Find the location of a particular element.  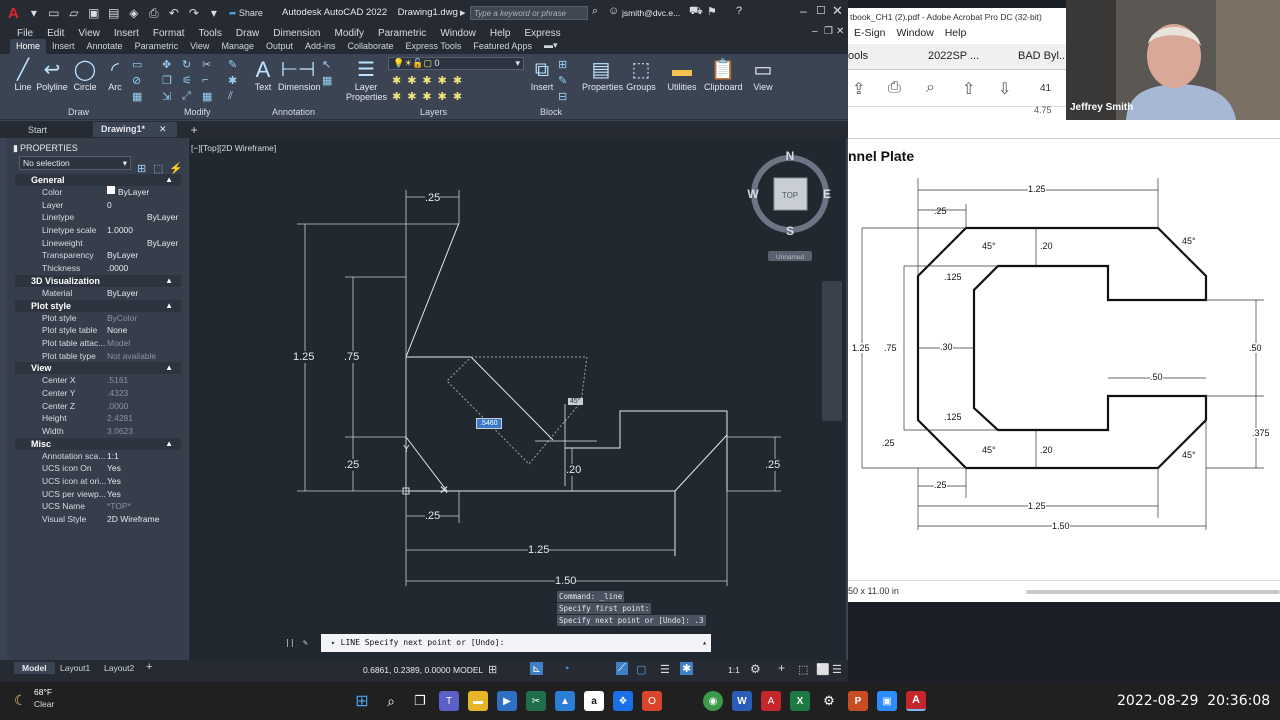

plus-icon: + is located at coordinates (781, 668).